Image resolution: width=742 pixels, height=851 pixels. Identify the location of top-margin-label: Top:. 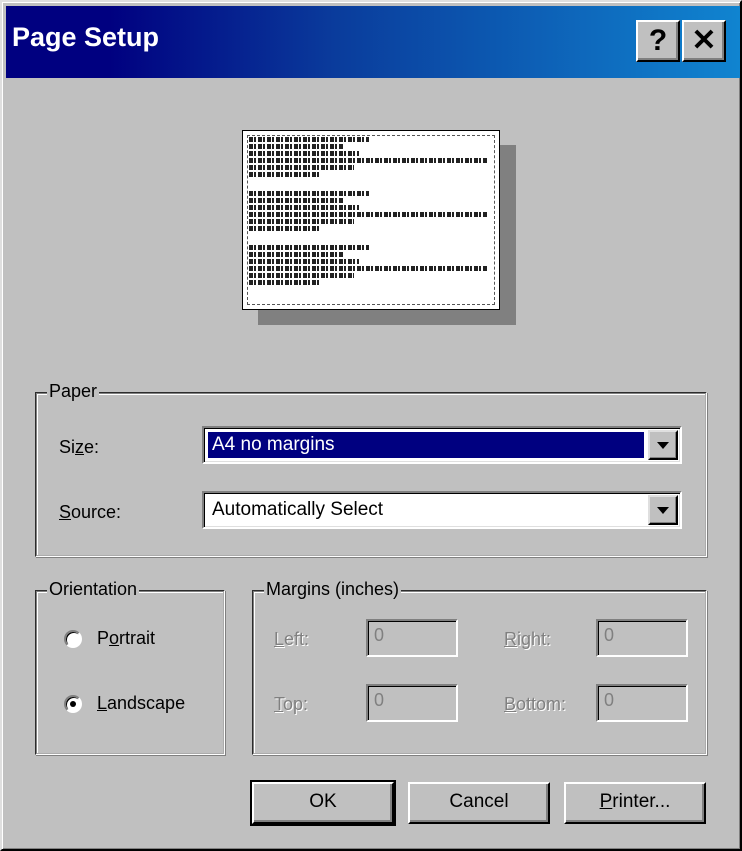
(291, 704).